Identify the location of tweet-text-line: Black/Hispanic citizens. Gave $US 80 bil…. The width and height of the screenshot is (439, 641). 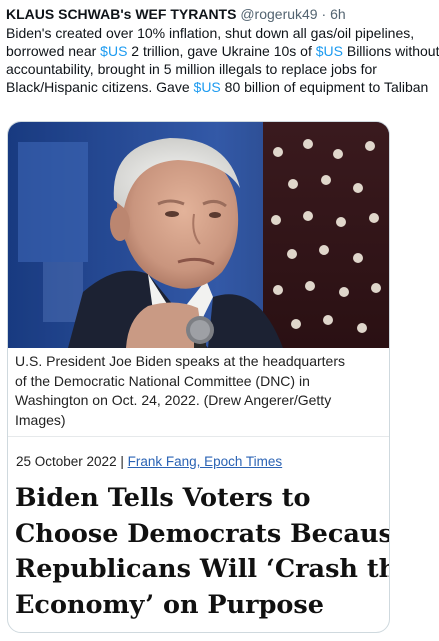
(222, 87).